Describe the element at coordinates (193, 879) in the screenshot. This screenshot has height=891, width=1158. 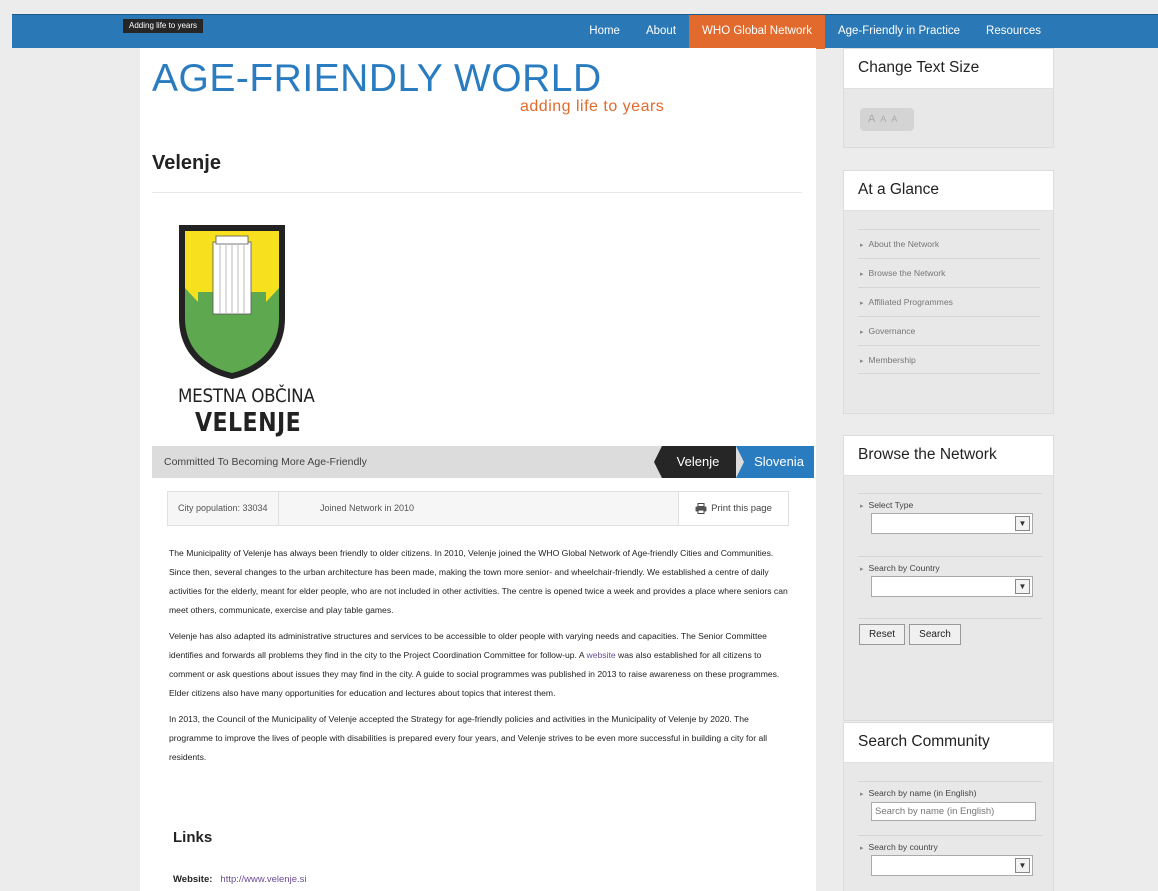
I see `website-label: Website:` at that location.